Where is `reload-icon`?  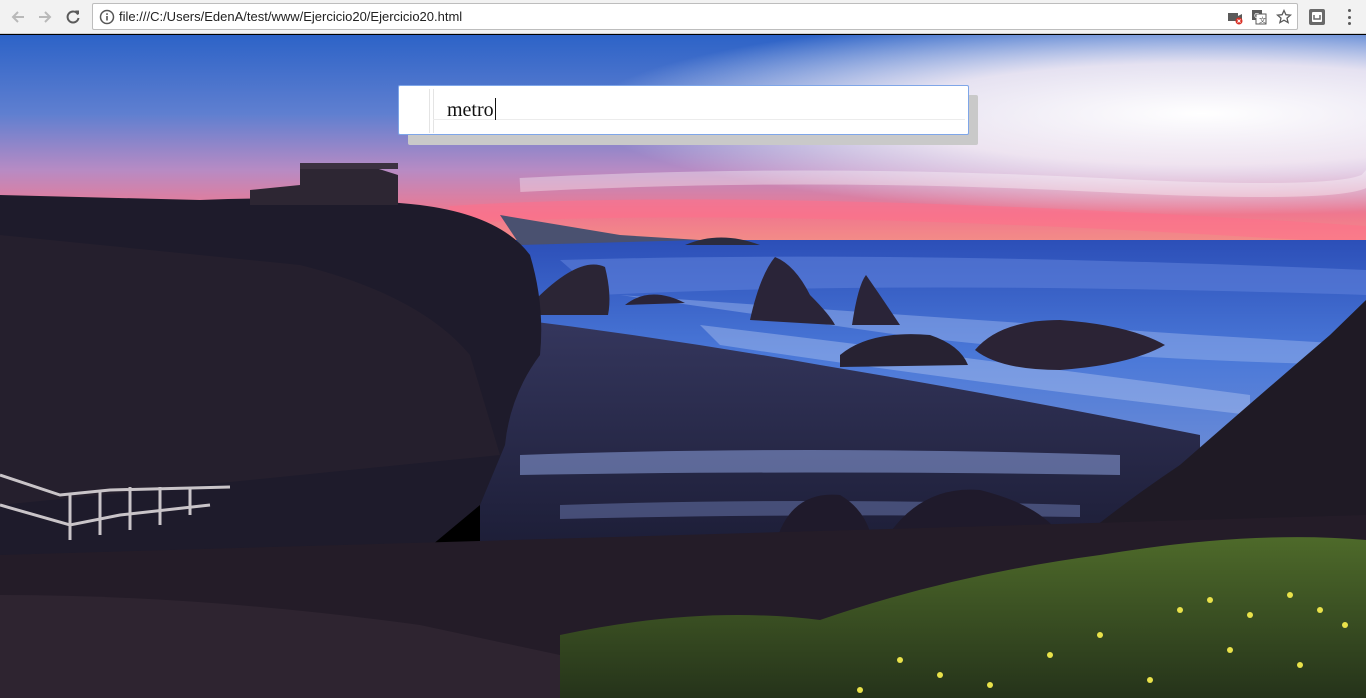 reload-icon is located at coordinates (73, 17).